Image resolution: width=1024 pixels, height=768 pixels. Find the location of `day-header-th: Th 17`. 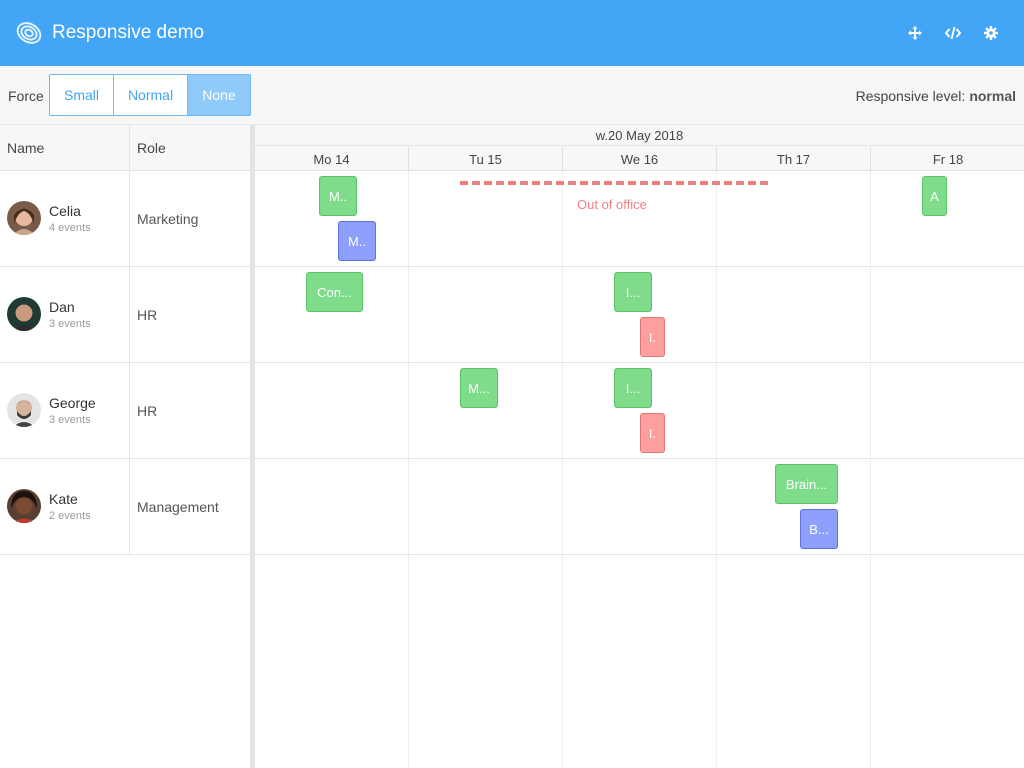

day-header-th: Th 17 is located at coordinates (794, 159).